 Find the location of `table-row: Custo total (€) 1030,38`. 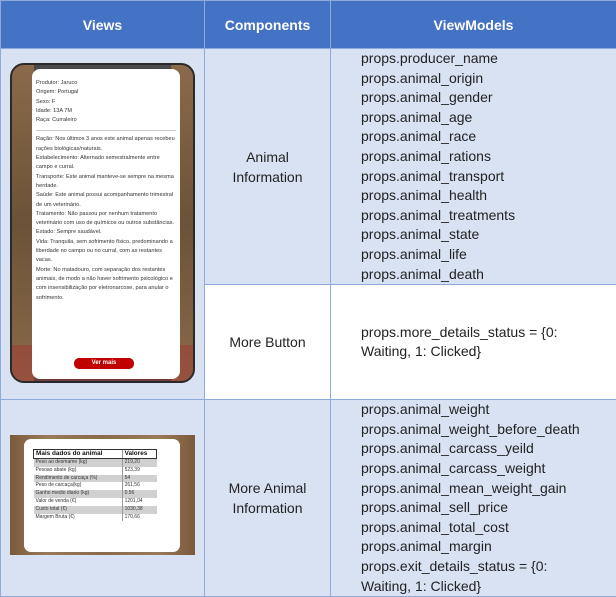

table-row: Custo total (€) 1030,38 is located at coordinates (95, 510).